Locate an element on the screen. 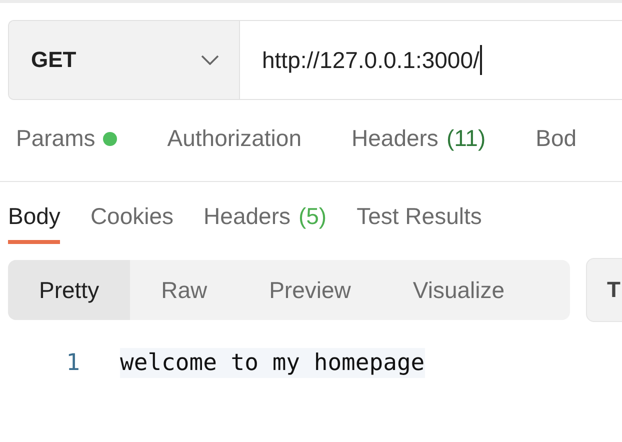  line-number: 1 is located at coordinates (72, 363).